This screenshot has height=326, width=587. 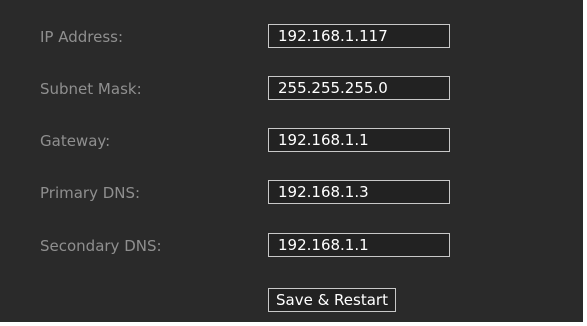 I want to click on gateway-label: Gateway:, so click(x=75, y=141).